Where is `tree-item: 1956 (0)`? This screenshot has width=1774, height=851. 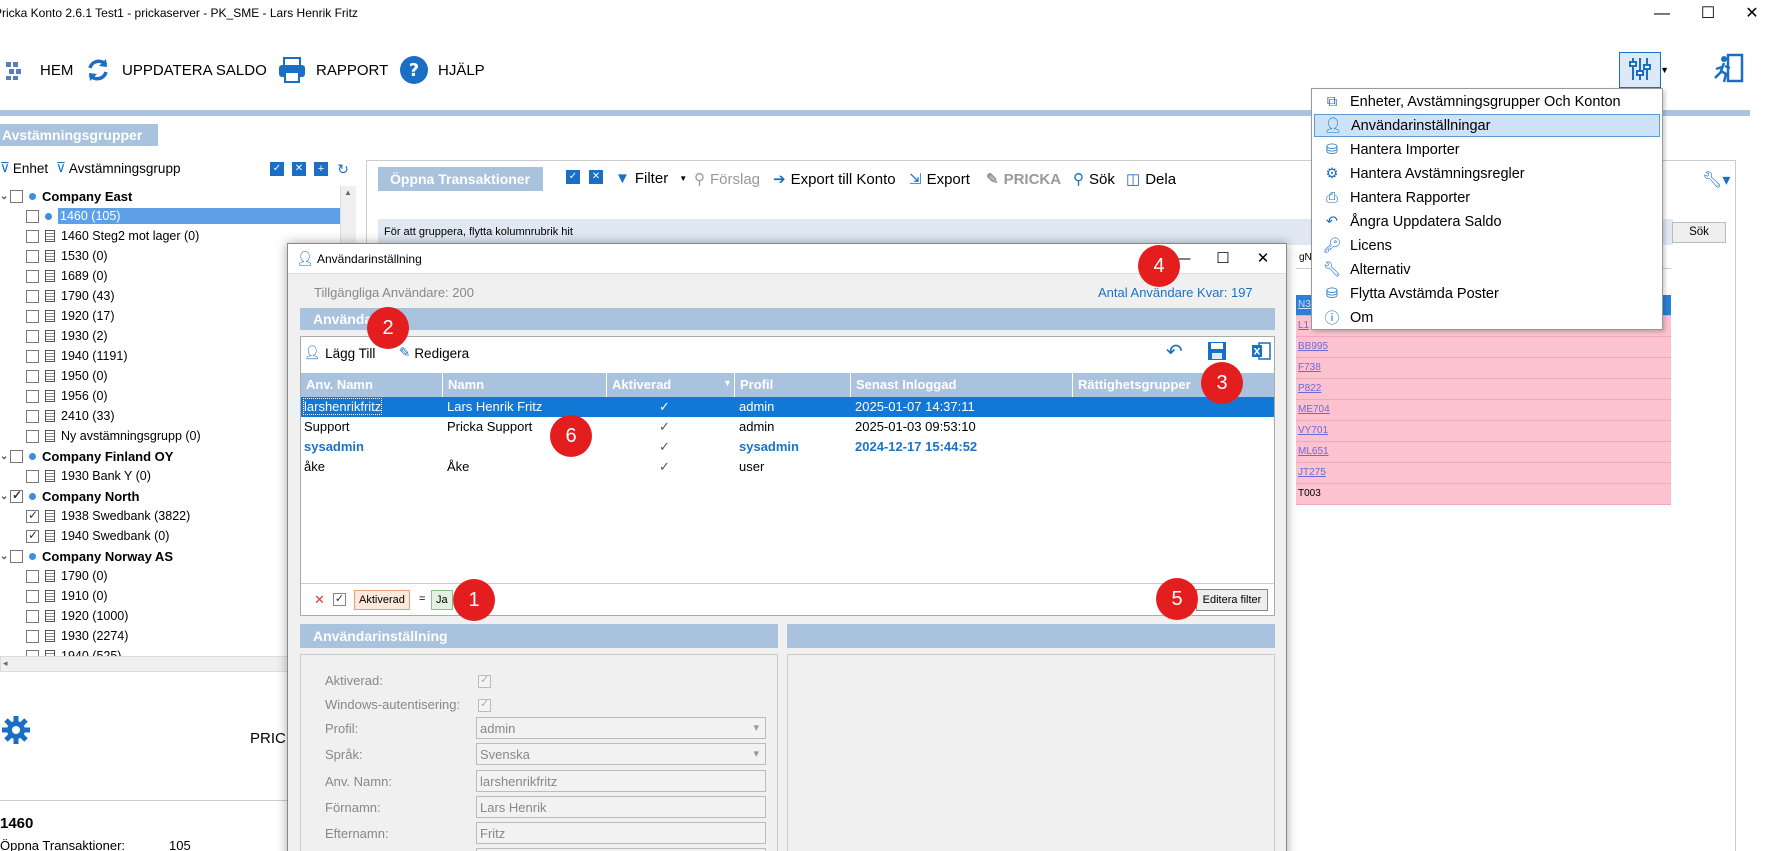 tree-item: 1956 (0) is located at coordinates (67, 396).